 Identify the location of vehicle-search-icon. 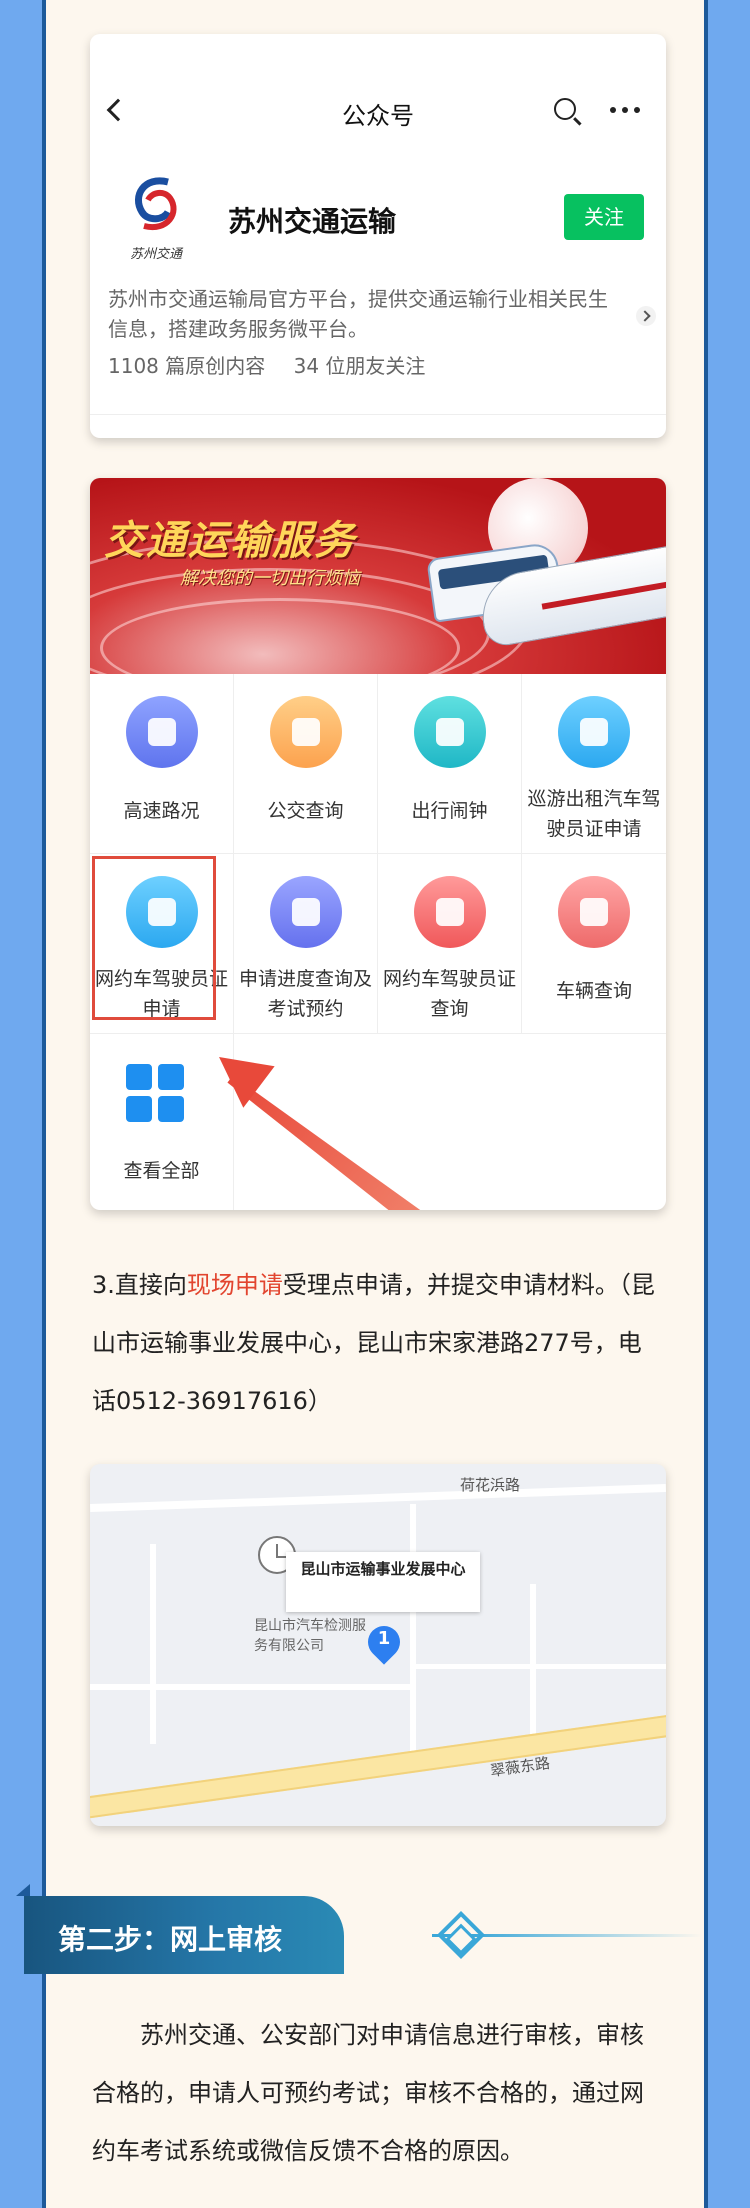
(594, 912).